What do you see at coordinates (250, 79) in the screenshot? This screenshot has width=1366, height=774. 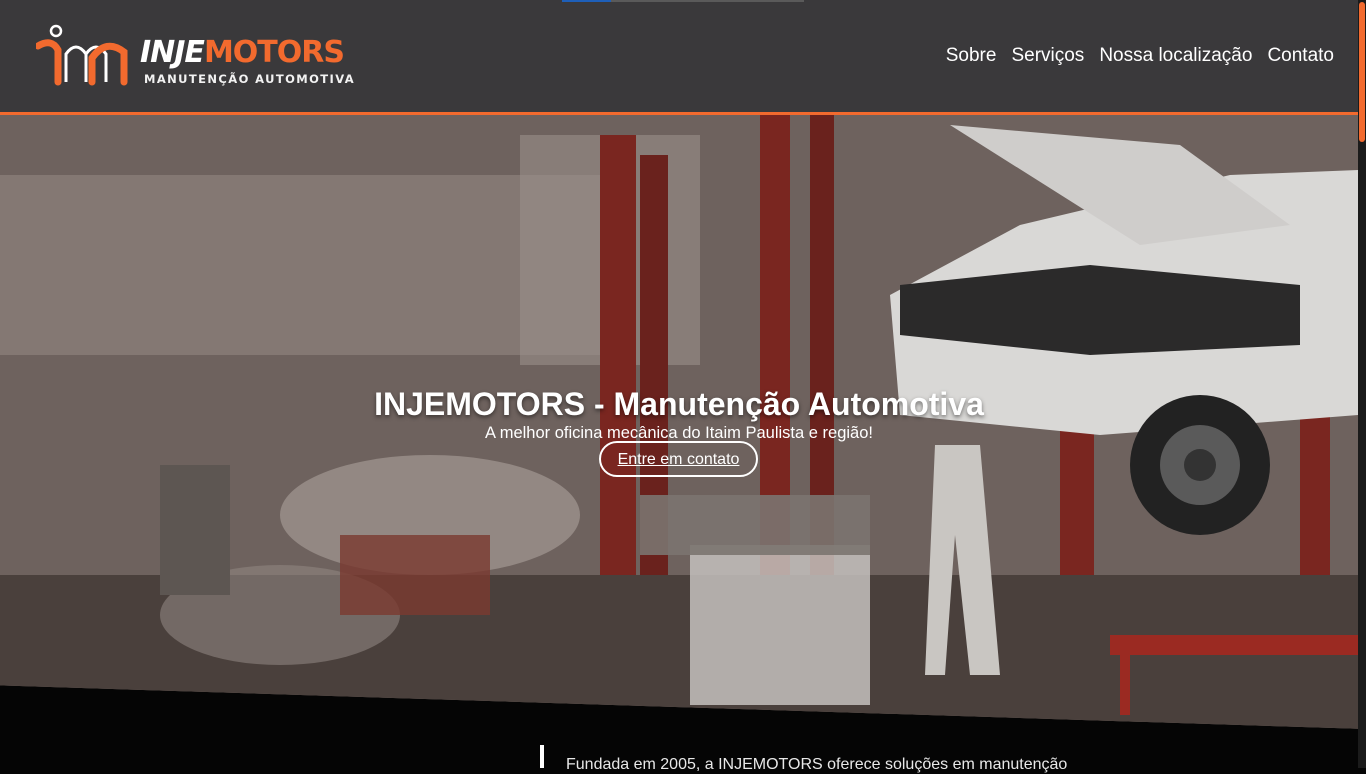 I see `brand-tagline: MANUTENÇÃO AUTOMOTIVA` at bounding box center [250, 79].